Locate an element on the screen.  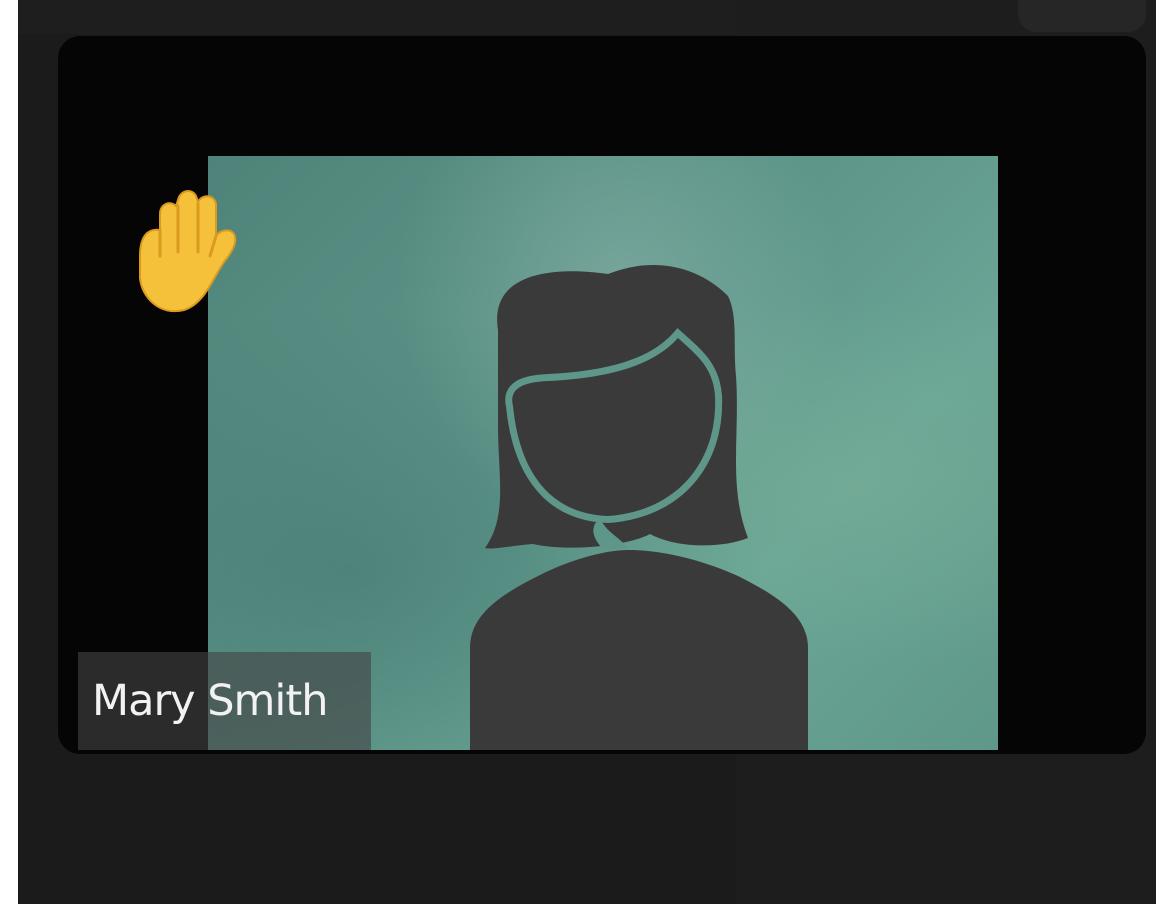
participant-name: Mary Smith is located at coordinates (210, 701).